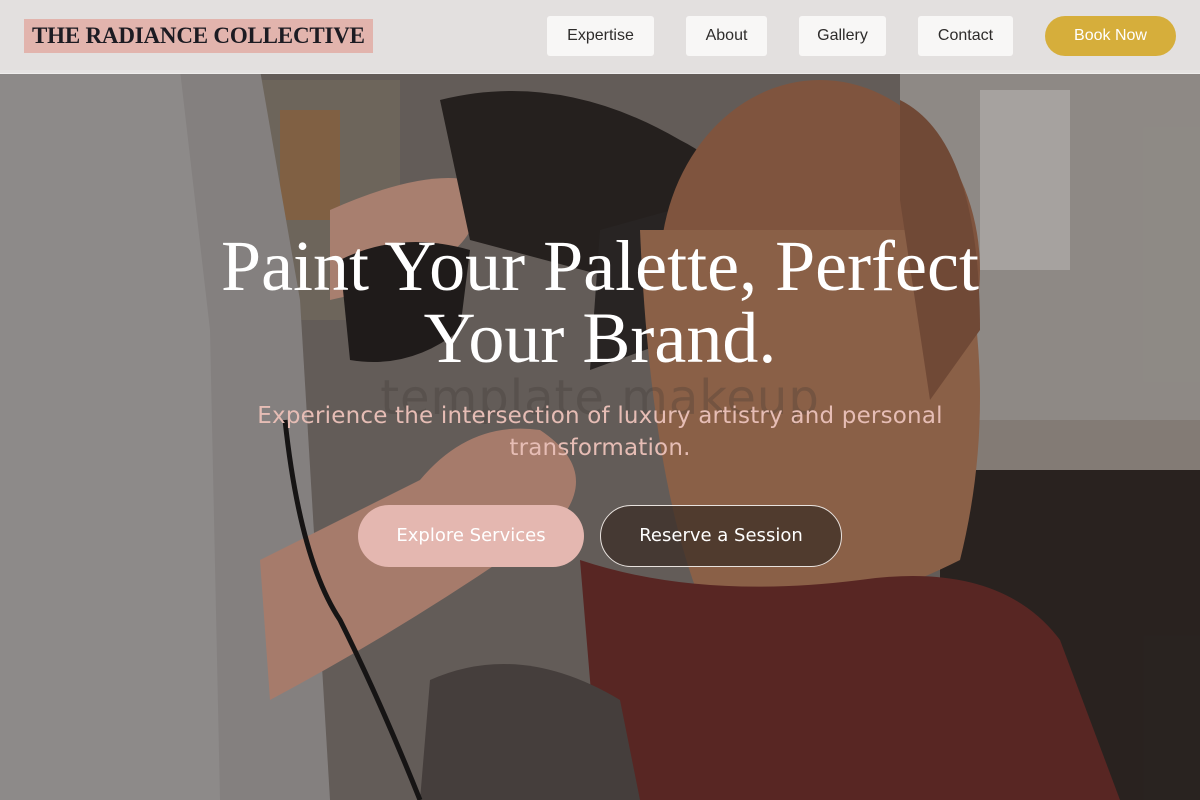 The image size is (1200, 800). Describe the element at coordinates (842, 36) in the screenshot. I see `nav-link-gallery: Gallery` at that location.